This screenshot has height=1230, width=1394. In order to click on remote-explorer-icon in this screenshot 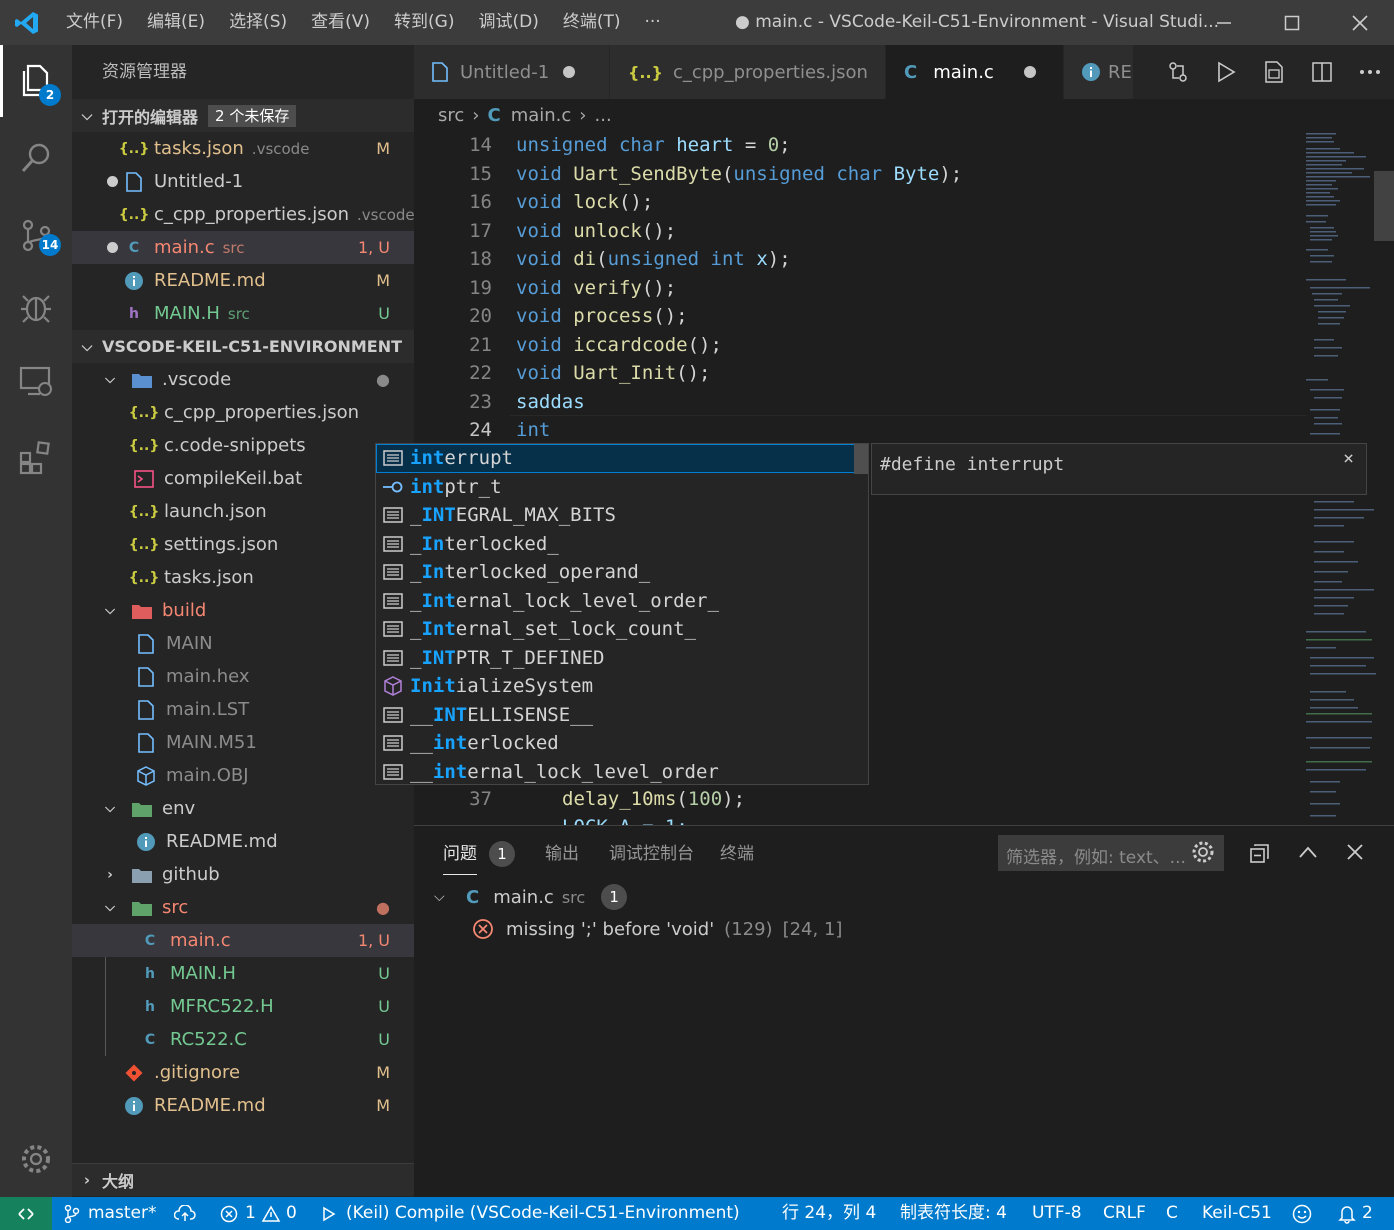, I will do `click(36, 381)`.